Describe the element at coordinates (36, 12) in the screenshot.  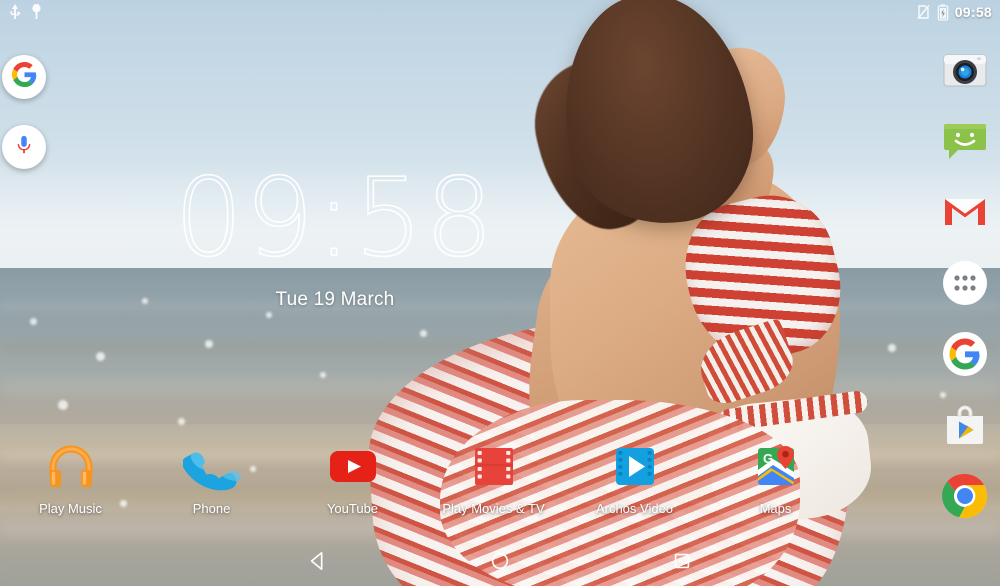
I see `charging-icon` at that location.